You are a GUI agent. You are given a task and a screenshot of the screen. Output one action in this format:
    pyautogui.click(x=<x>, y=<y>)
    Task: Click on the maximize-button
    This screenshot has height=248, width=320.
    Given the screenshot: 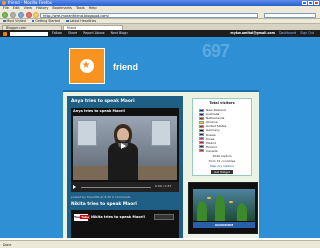 What is the action you would take?
    pyautogui.click(x=310, y=3)
    